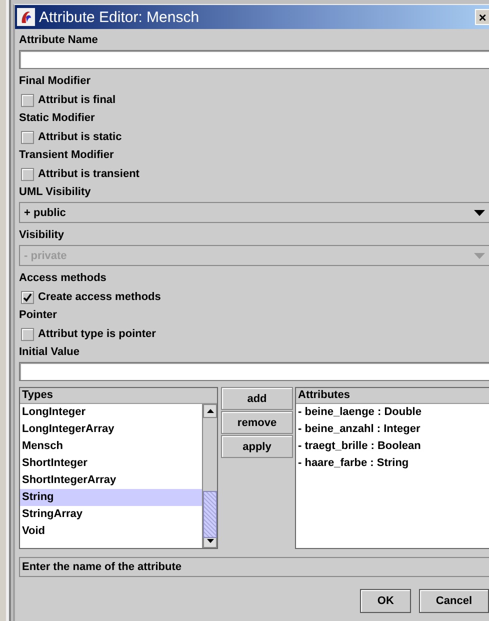 The height and width of the screenshot is (621, 489). What do you see at coordinates (63, 278) in the screenshot?
I see `field-label: Access methods` at bounding box center [63, 278].